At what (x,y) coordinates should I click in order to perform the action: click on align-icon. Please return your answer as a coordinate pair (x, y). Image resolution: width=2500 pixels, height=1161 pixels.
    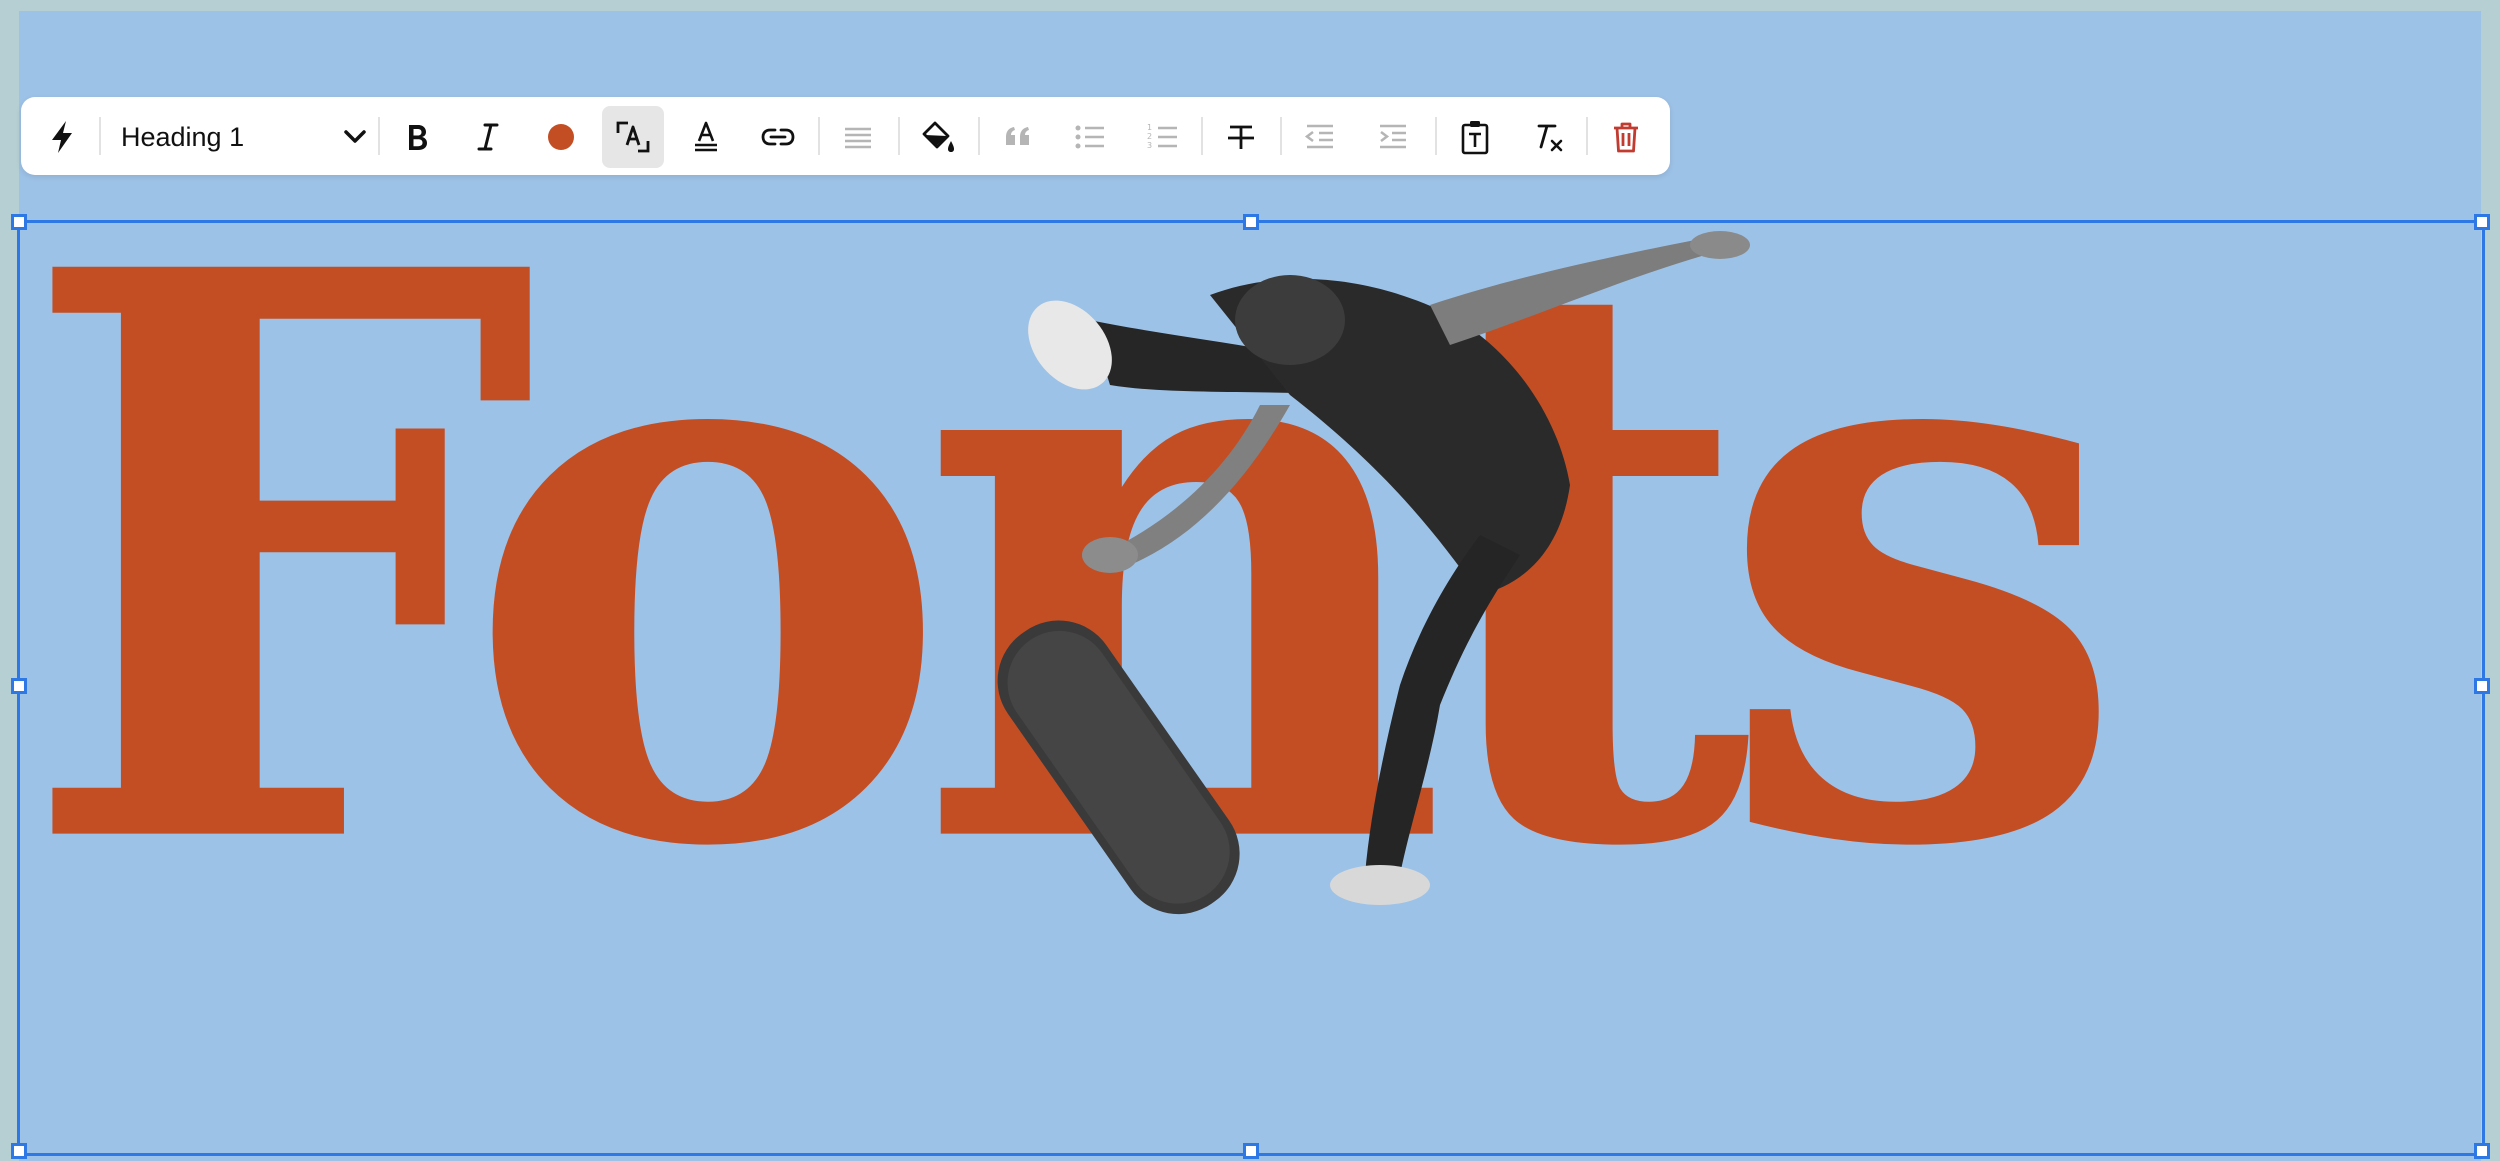
    Looking at the image, I should click on (858, 138).